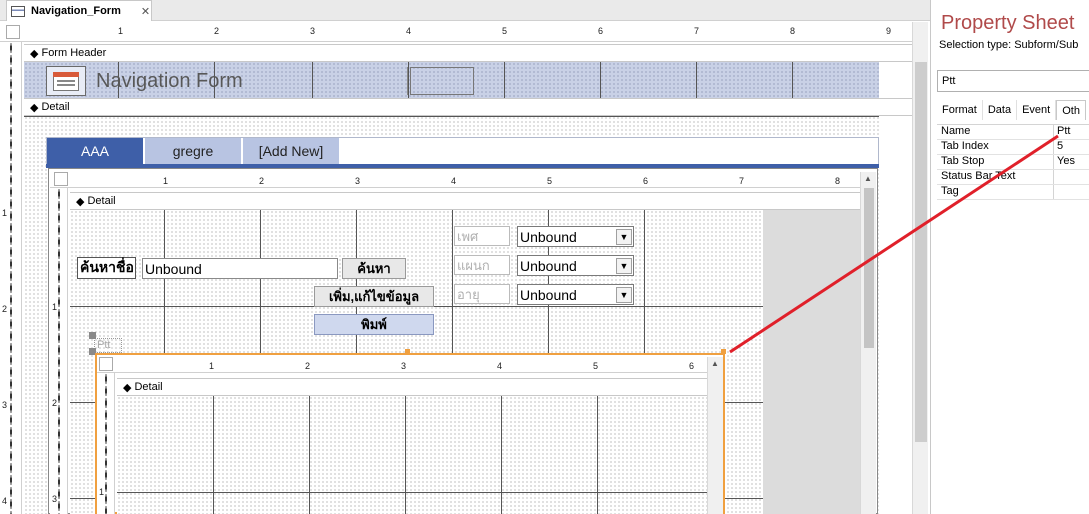  I want to click on annotation-line, so click(894, 244).